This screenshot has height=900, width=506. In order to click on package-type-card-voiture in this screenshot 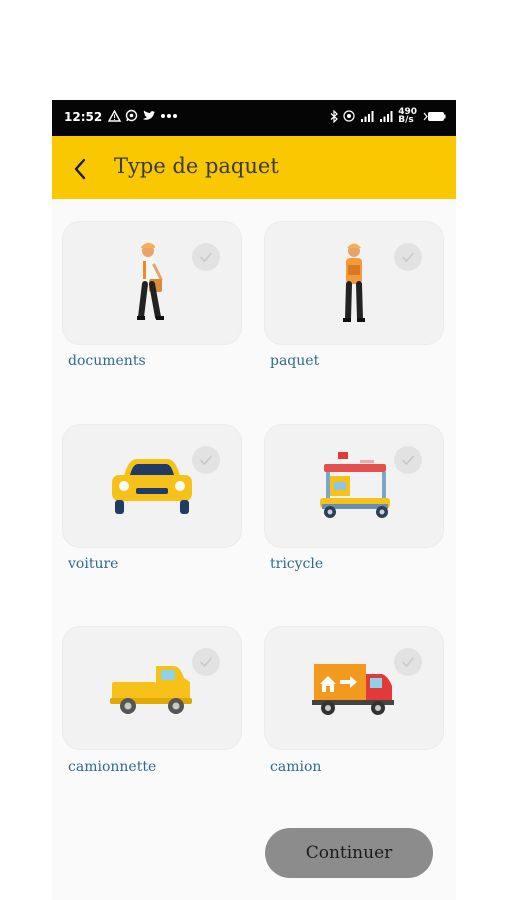, I will do `click(152, 486)`.